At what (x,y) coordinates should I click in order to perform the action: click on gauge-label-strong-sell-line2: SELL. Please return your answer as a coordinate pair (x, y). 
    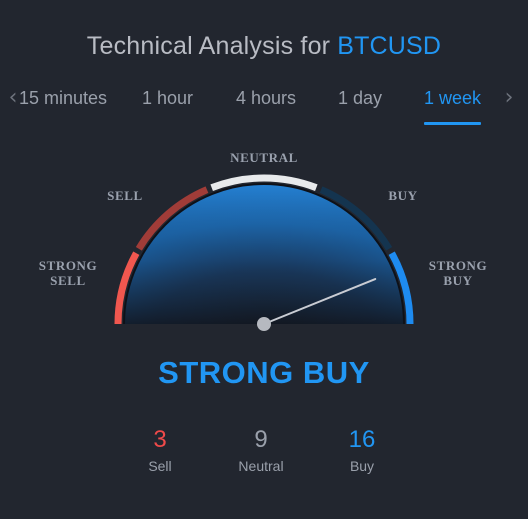
    Looking at the image, I should click on (68, 280).